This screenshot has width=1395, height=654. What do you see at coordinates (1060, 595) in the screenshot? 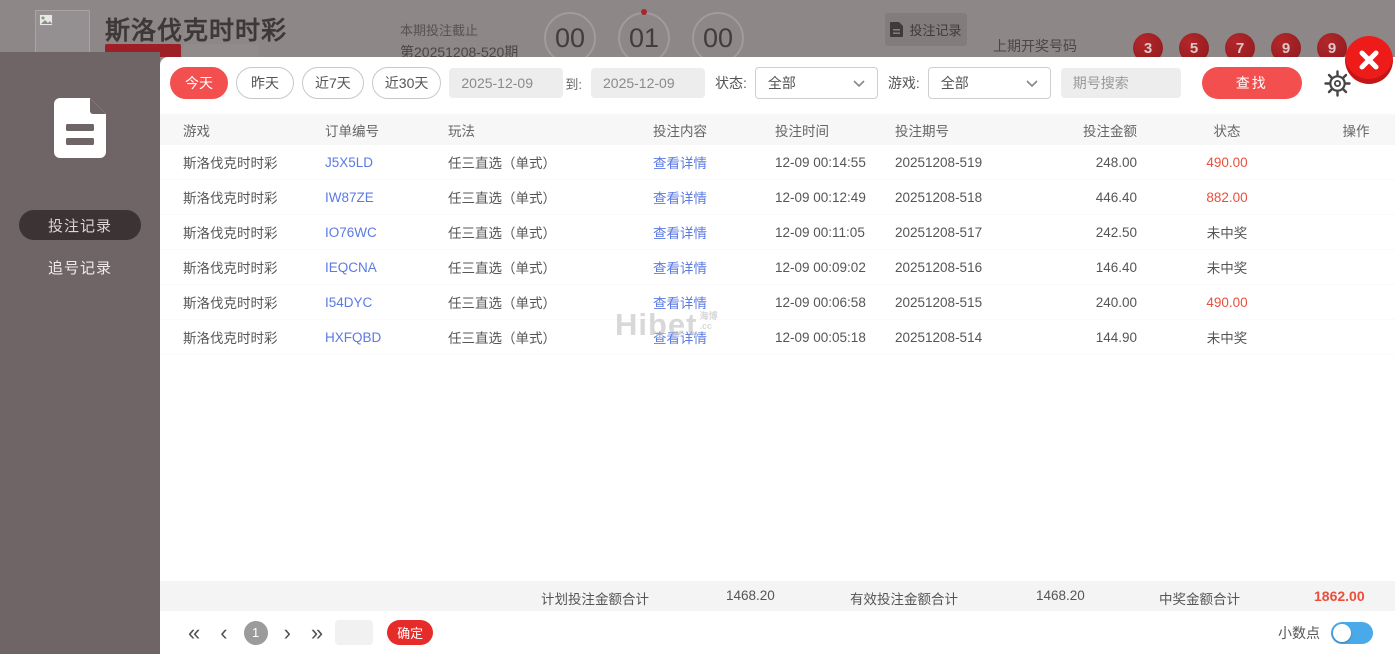
I see `valid-total-value: 1468.20` at bounding box center [1060, 595].